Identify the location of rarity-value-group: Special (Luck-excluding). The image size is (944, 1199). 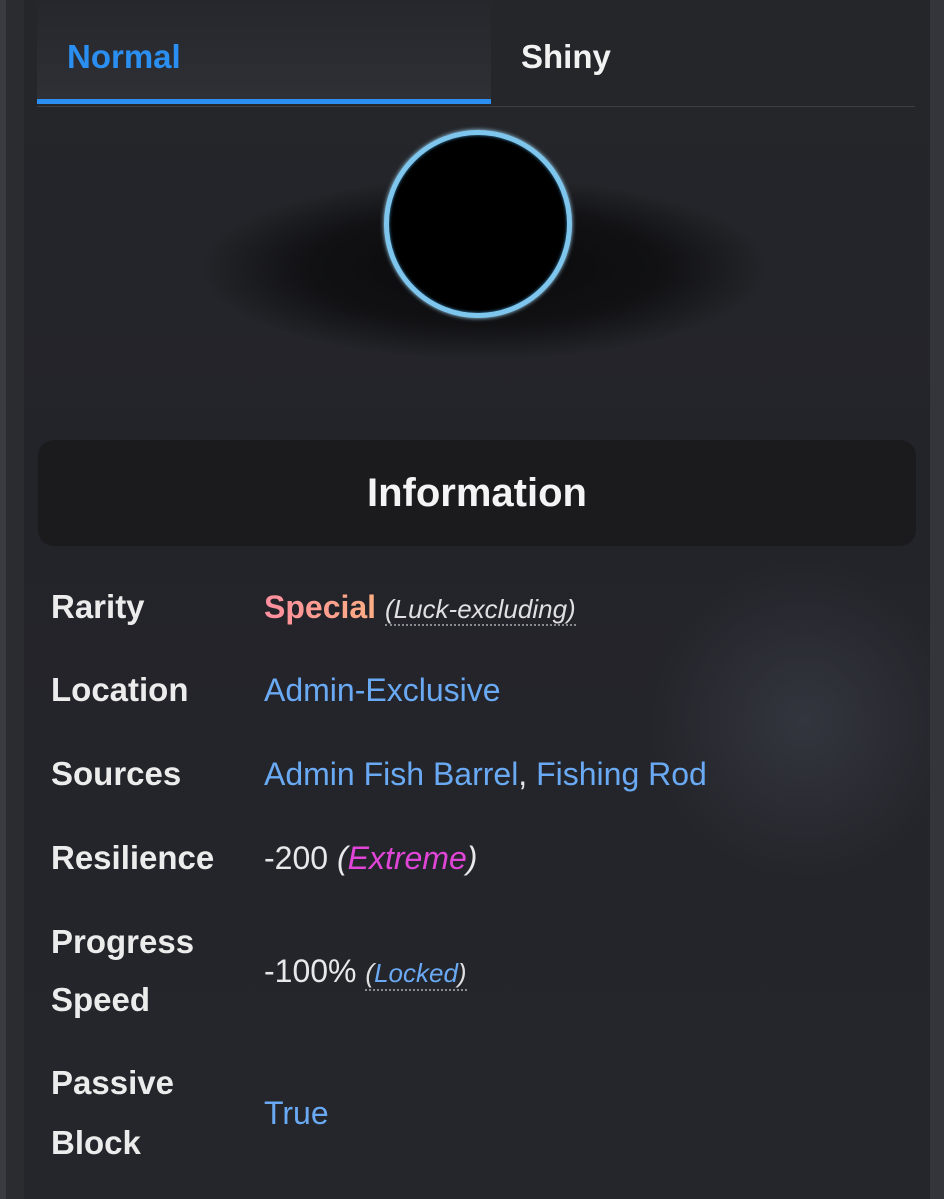
(420, 608).